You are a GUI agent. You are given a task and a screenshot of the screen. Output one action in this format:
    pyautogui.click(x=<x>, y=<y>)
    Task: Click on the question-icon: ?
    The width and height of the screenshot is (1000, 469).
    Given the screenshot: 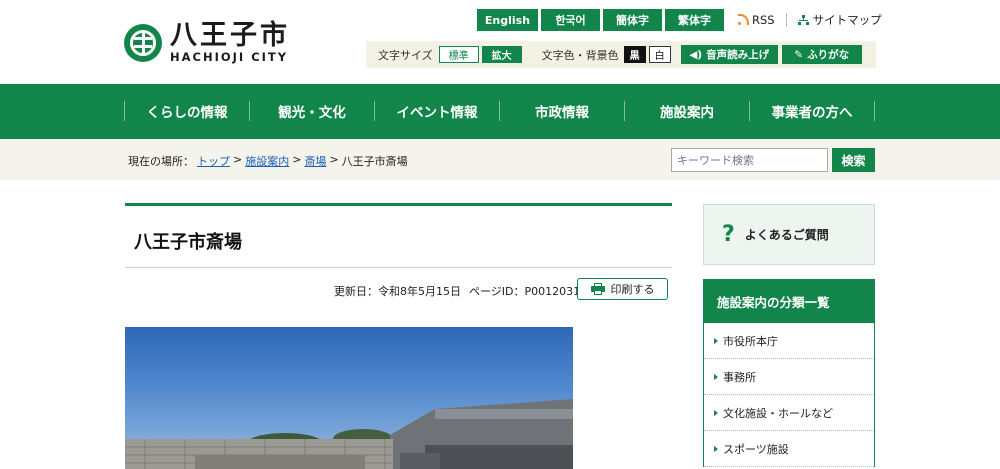 What is the action you would take?
    pyautogui.click(x=728, y=234)
    